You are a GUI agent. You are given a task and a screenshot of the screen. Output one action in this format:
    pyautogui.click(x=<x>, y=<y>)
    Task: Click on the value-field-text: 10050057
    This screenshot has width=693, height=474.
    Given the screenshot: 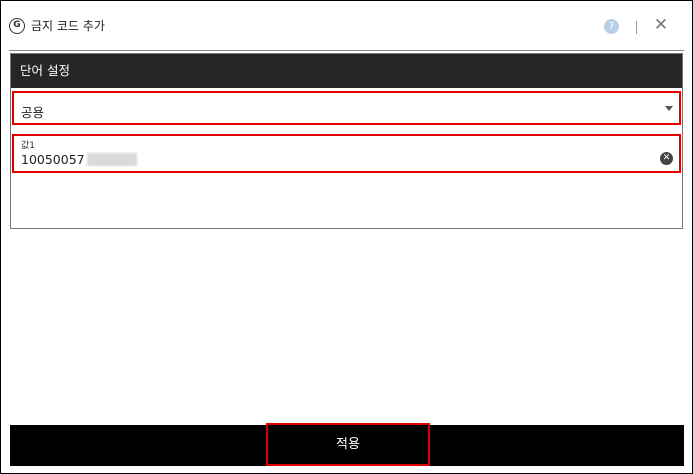 What is the action you would take?
    pyautogui.click(x=53, y=159)
    